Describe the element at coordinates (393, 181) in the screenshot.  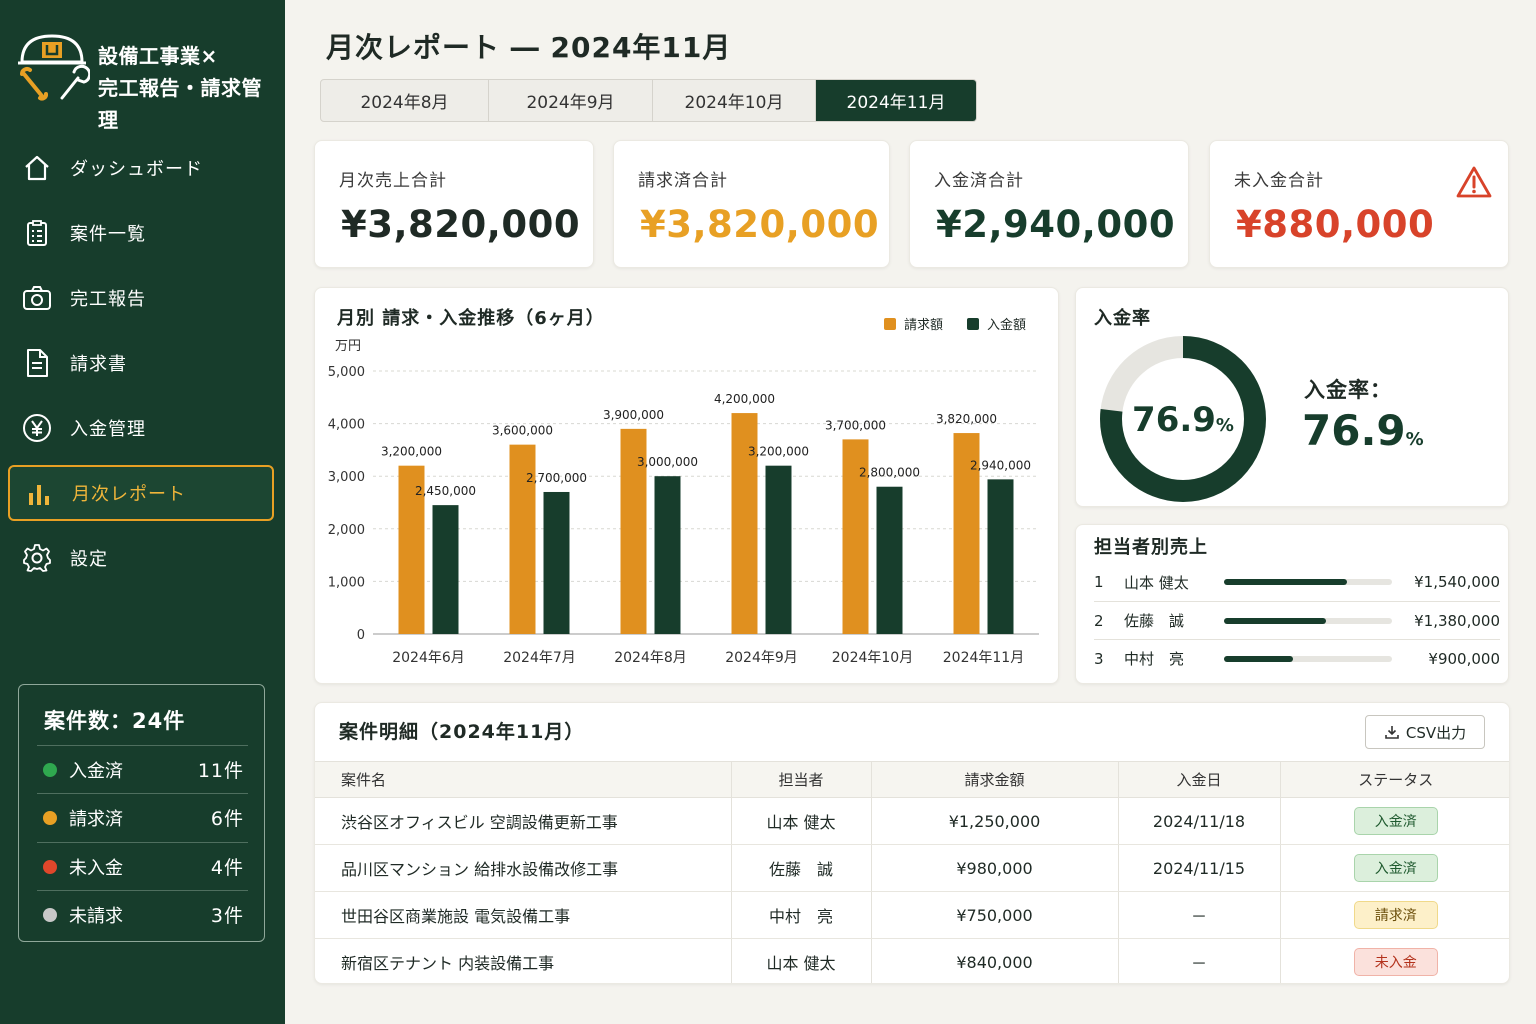
I see `kpi-label: 月次売上合計` at that location.